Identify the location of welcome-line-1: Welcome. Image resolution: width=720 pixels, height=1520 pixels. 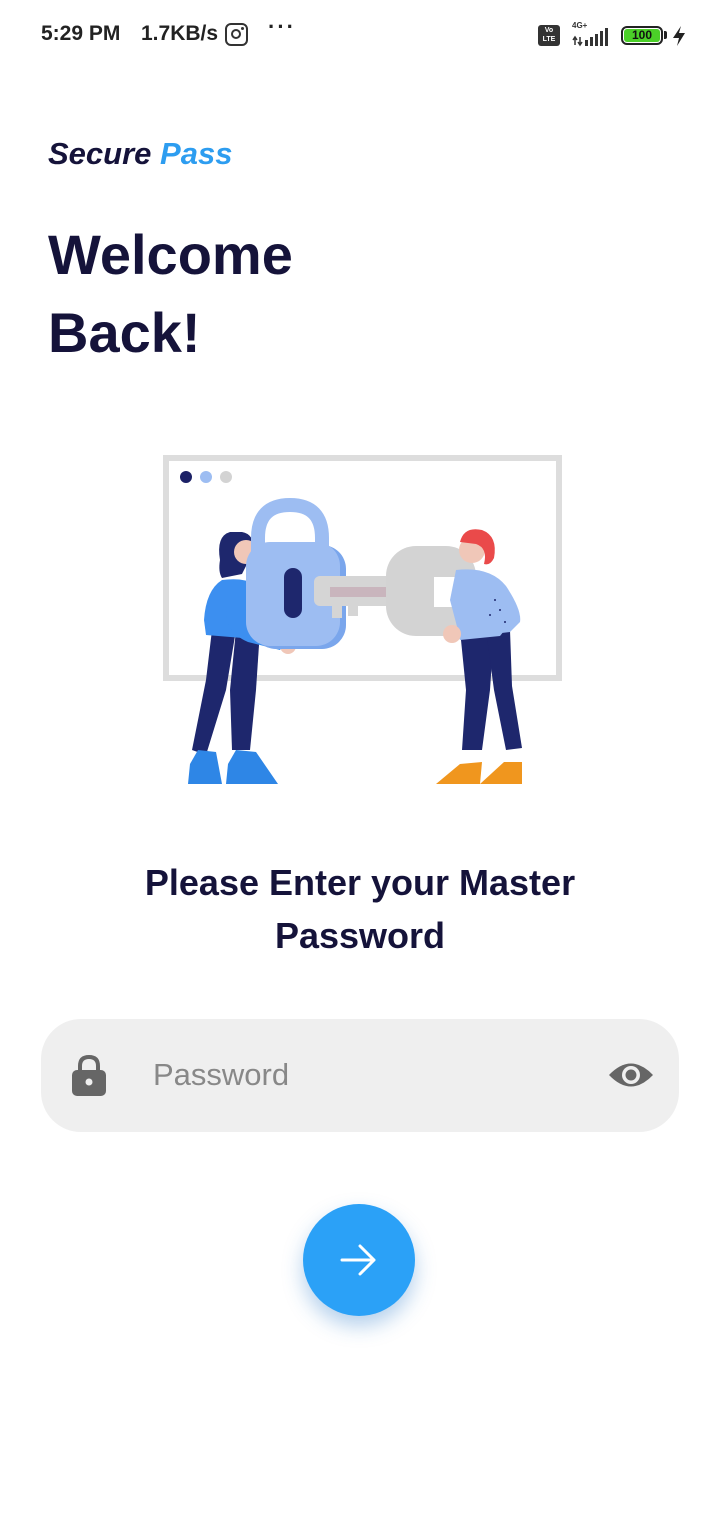
(170, 254).